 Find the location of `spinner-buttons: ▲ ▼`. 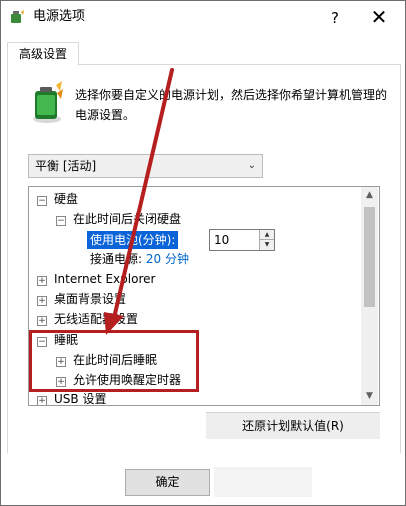

spinner-buttons: ▲ ▼ is located at coordinates (266, 240).